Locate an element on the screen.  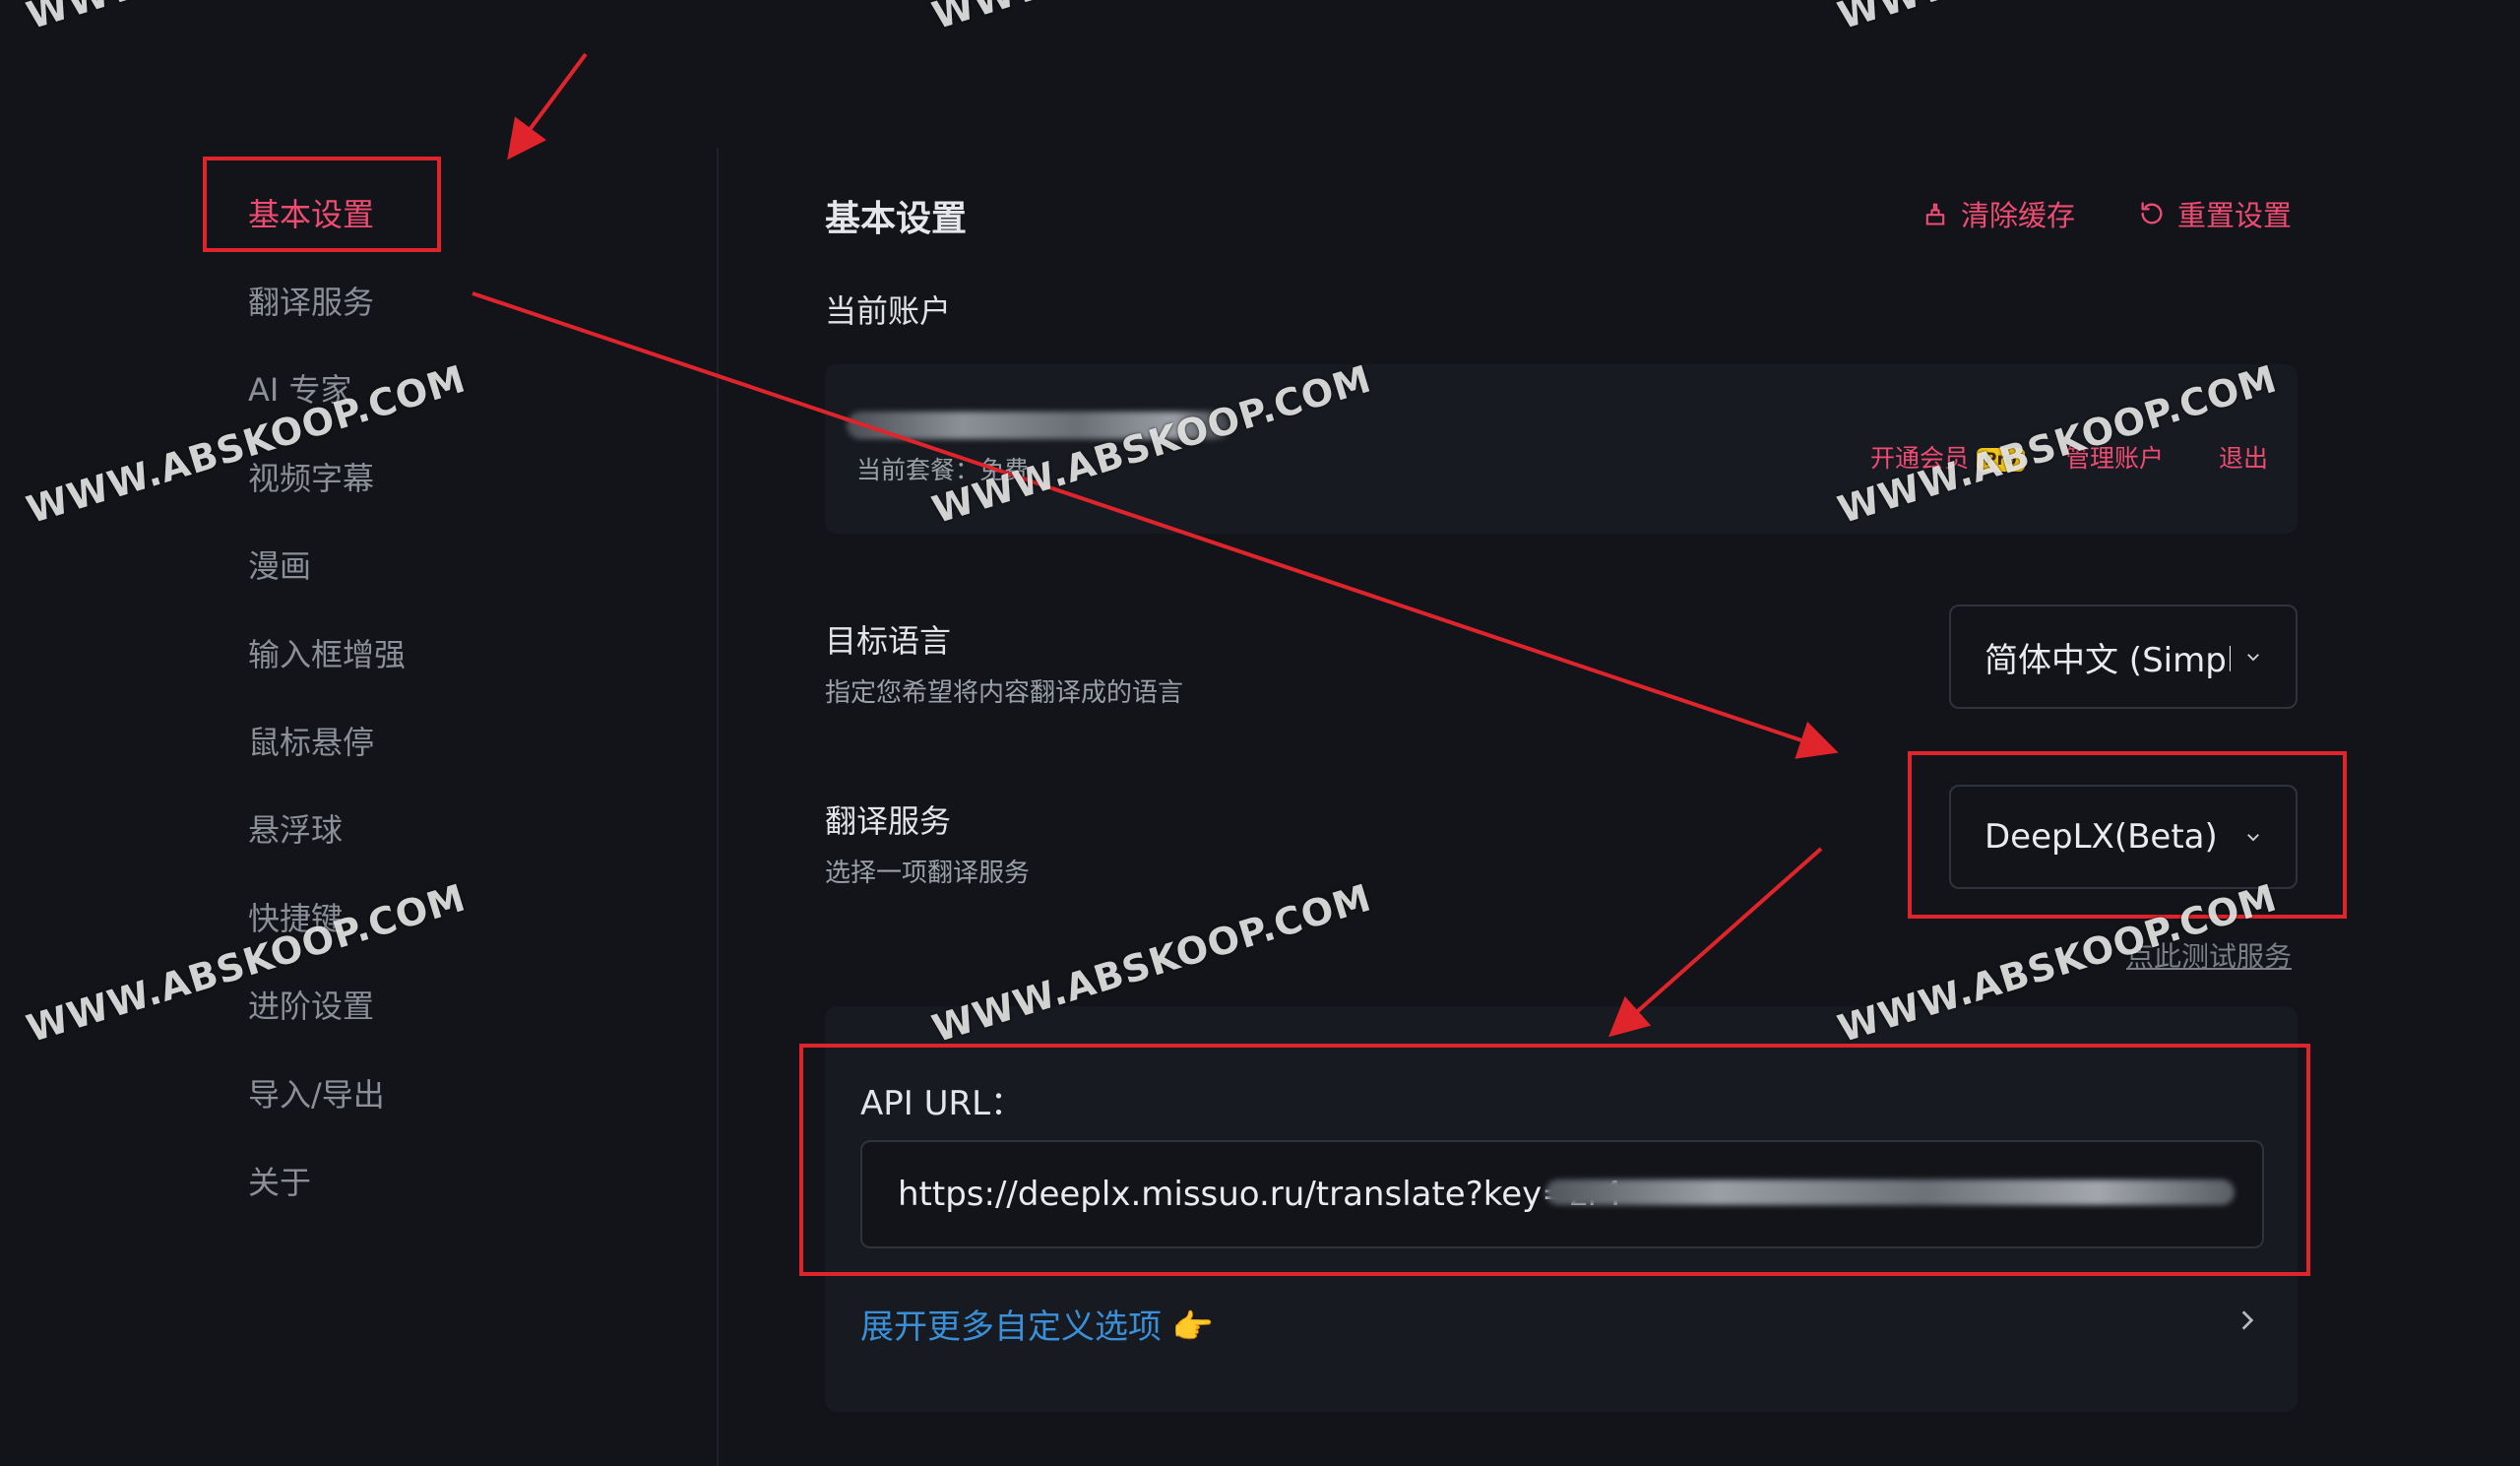
test-service-link: 点此测试服务 is located at coordinates (2209, 955).